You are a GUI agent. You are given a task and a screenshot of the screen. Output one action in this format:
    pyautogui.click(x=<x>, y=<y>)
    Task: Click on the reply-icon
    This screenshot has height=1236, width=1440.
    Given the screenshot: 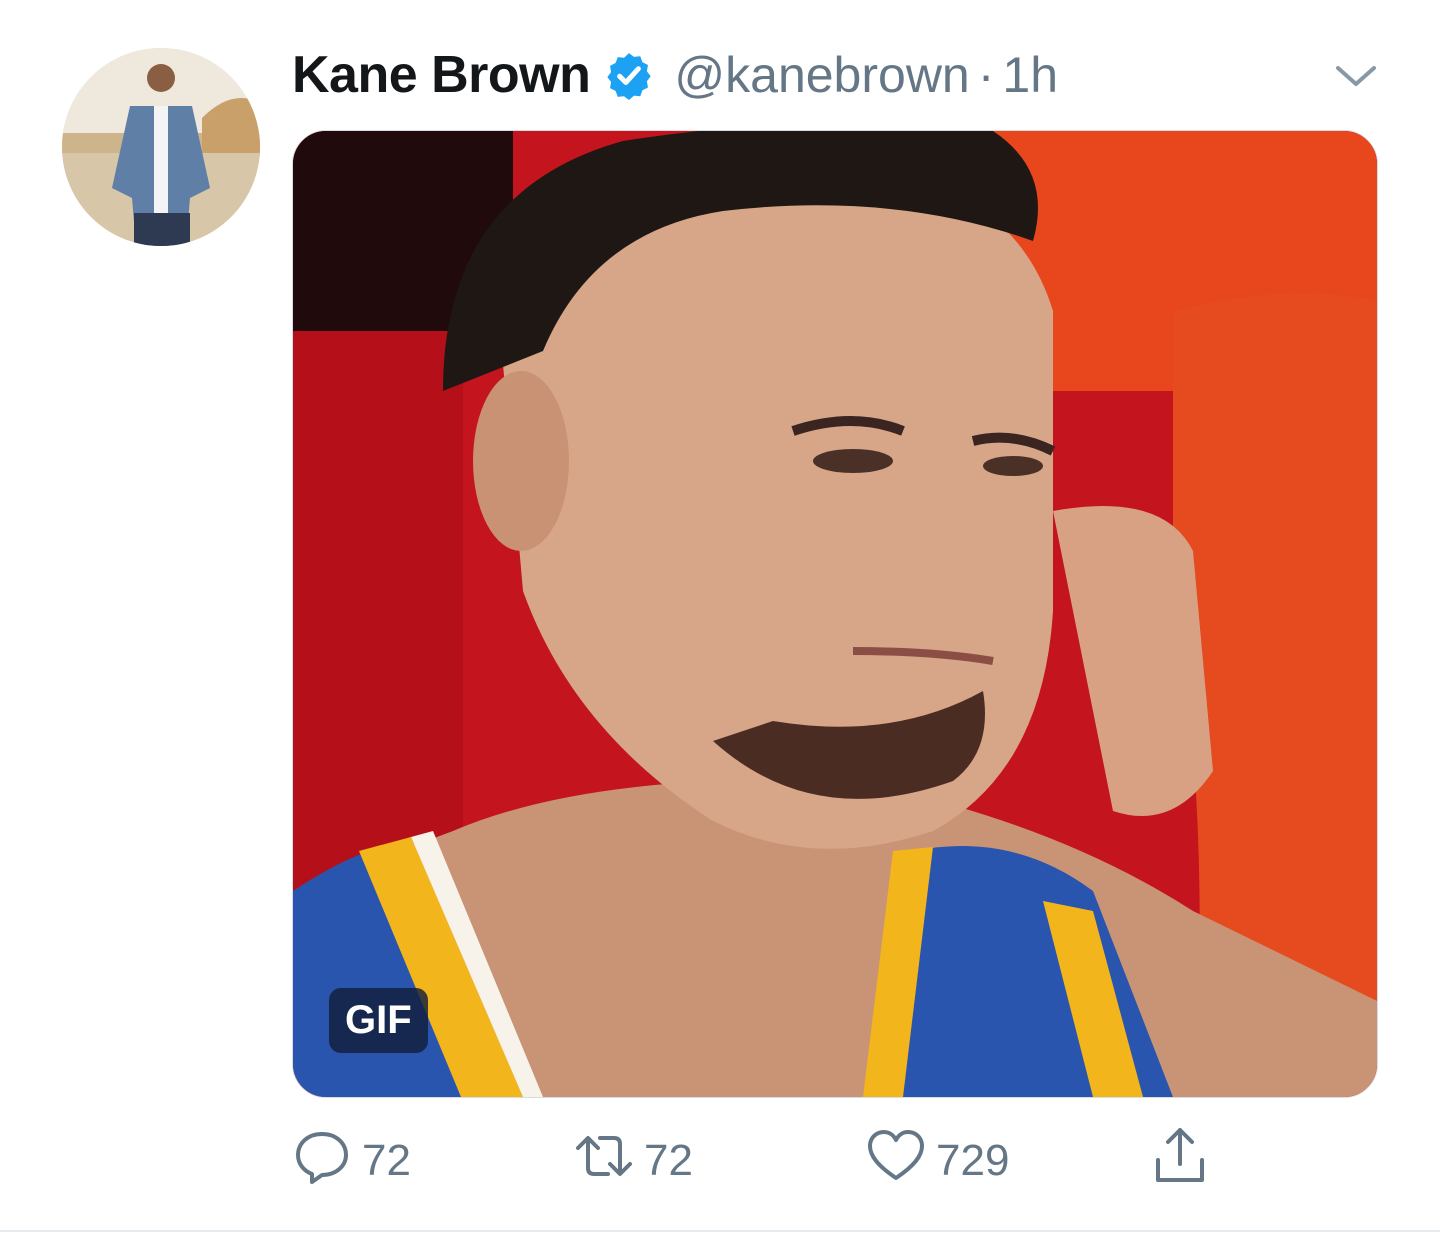 What is the action you would take?
    pyautogui.click(x=322, y=1161)
    